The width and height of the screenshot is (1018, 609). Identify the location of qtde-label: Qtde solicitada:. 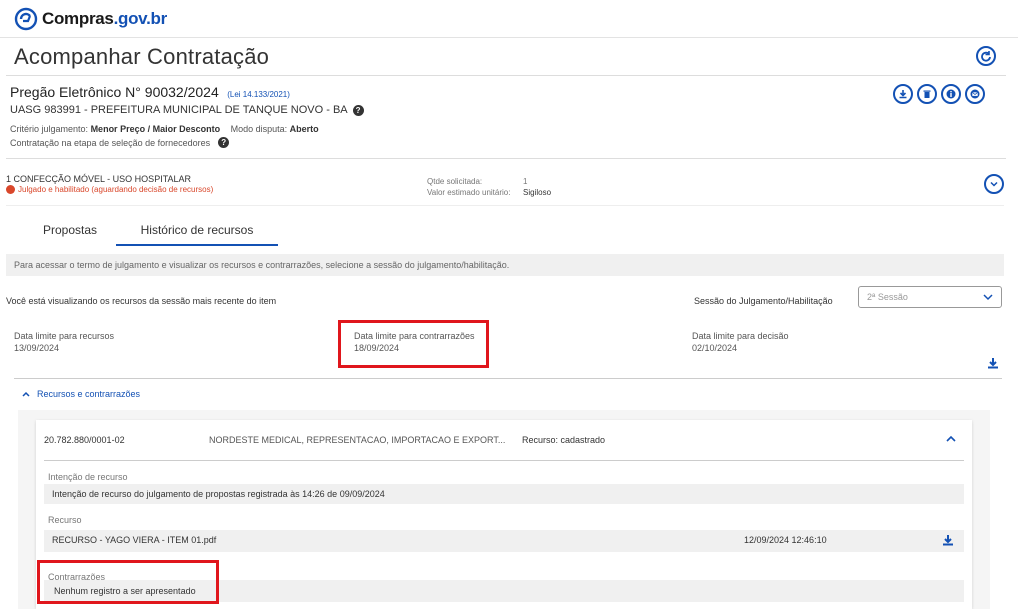
(455, 181).